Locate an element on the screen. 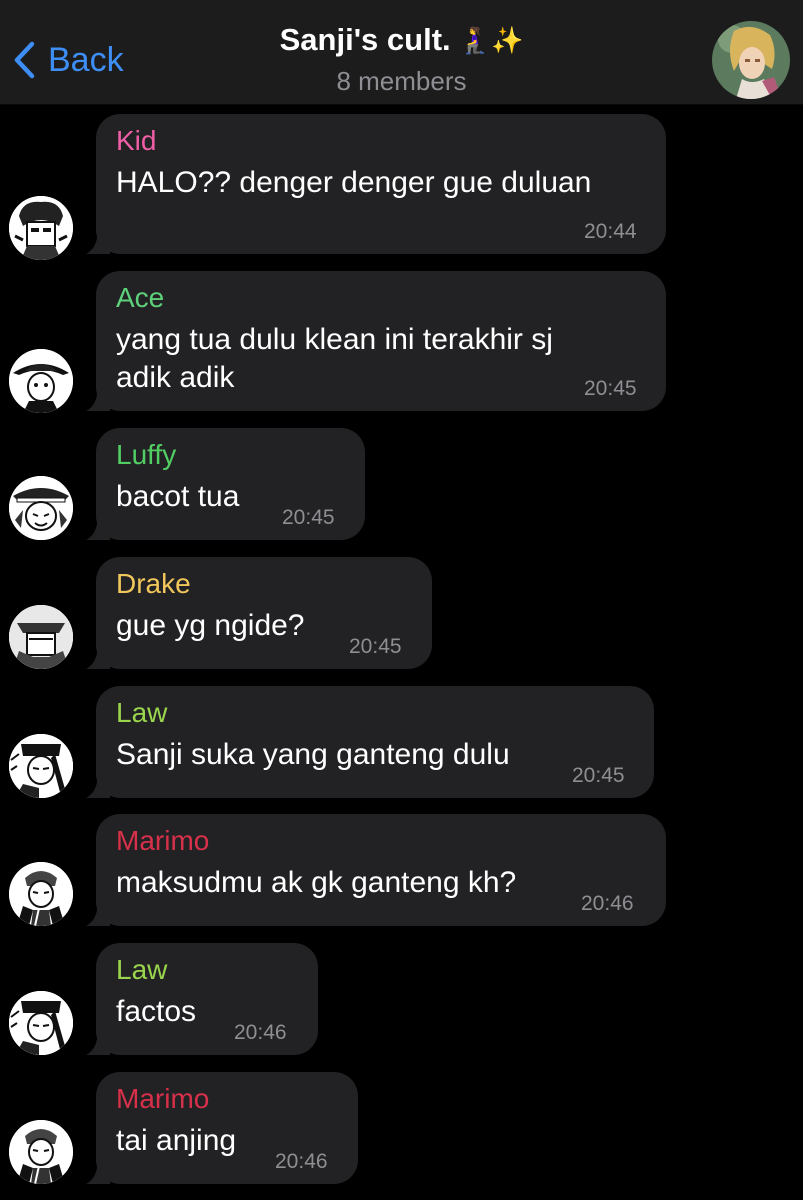  message-text-line: HALO?? denger denger gue duluan is located at coordinates (354, 182).